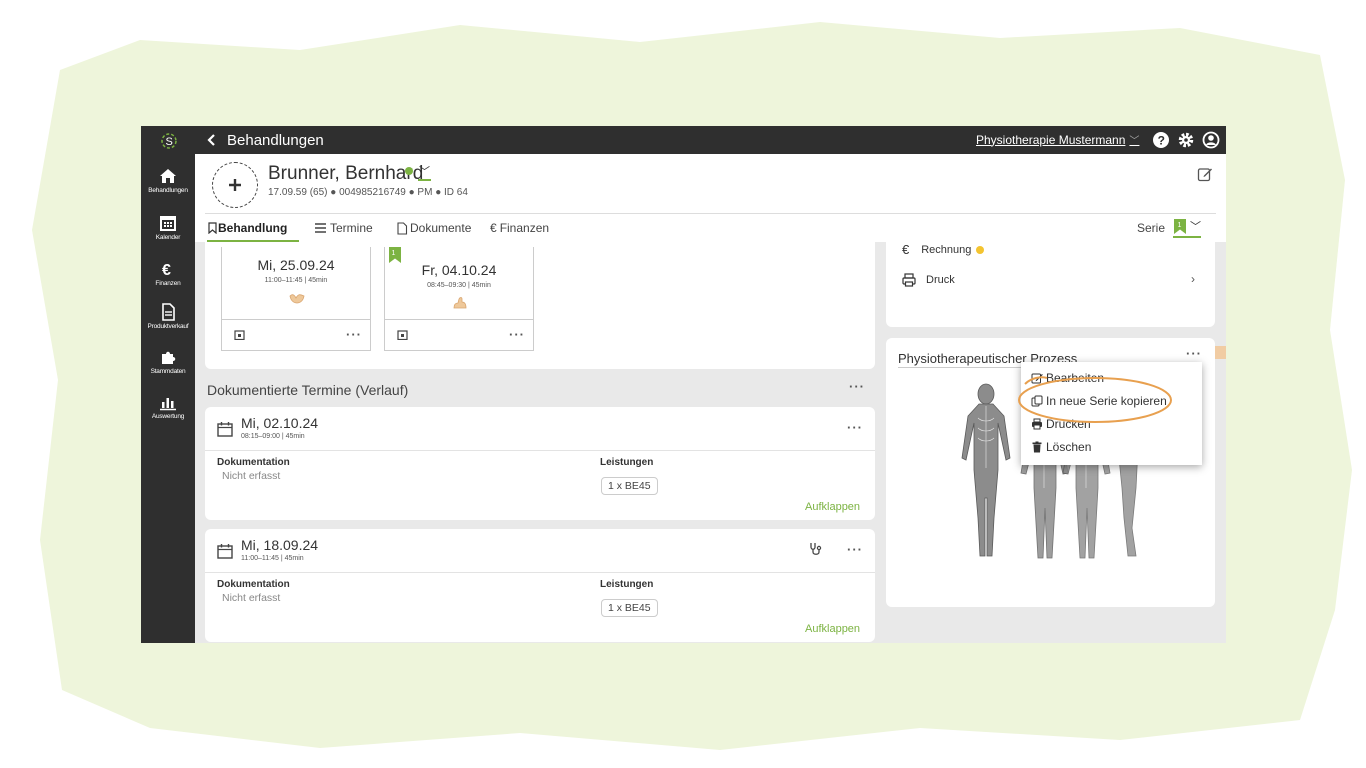  Describe the element at coordinates (1211, 140) in the screenshot. I see `user-icon` at that location.